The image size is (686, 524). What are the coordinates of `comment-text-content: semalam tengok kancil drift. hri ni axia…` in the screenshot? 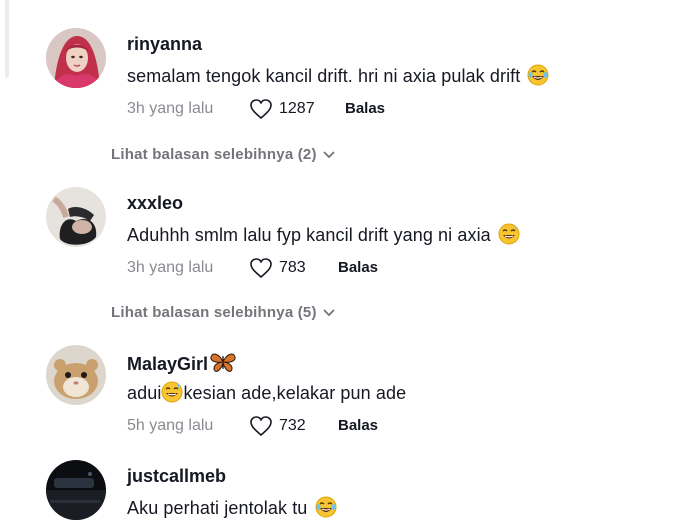 It's located at (324, 76).